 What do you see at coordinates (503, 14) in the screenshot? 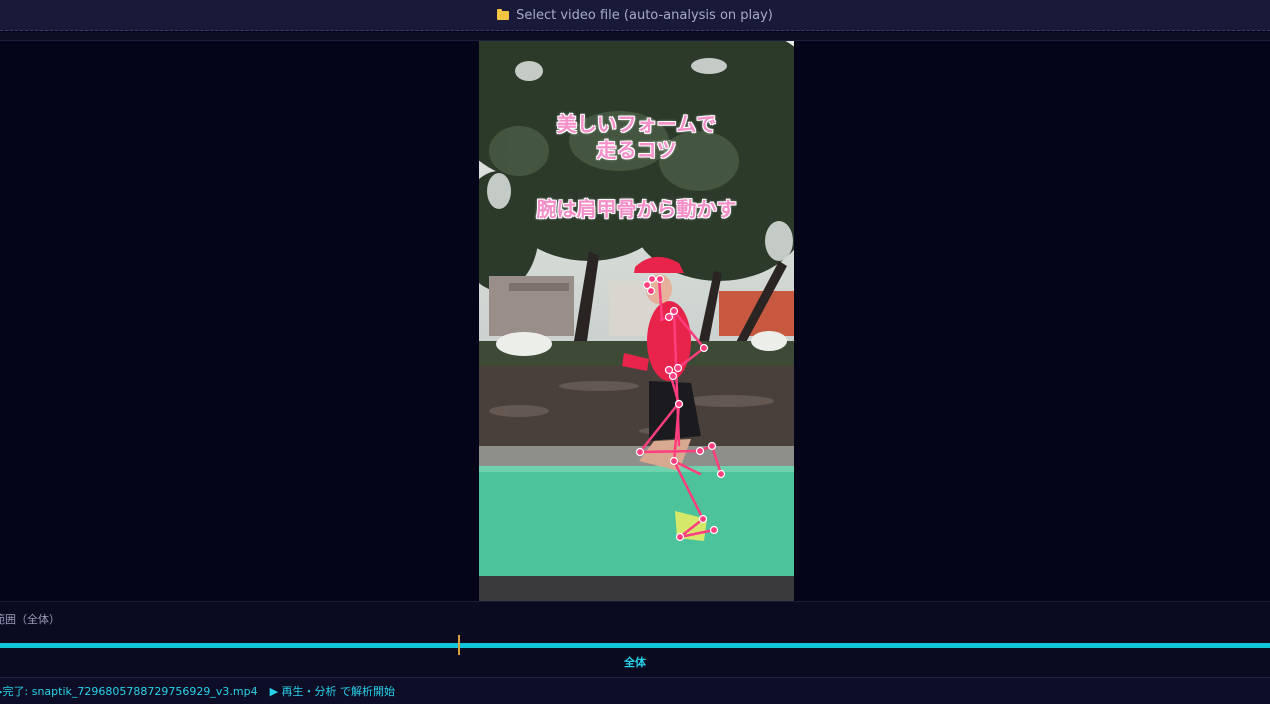
I see `folder-icon` at bounding box center [503, 14].